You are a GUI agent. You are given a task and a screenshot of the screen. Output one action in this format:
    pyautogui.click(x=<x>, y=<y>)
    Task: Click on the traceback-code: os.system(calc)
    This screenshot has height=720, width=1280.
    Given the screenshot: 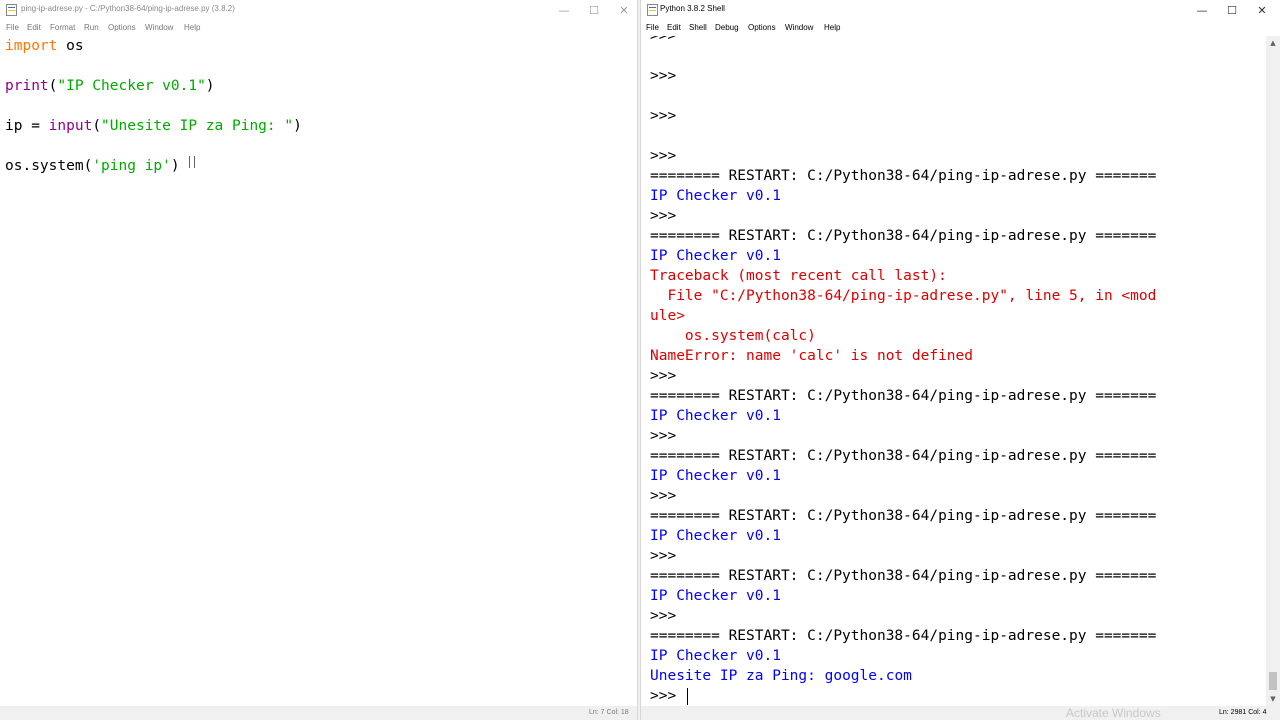 What is the action you would take?
    pyautogui.click(x=733, y=336)
    